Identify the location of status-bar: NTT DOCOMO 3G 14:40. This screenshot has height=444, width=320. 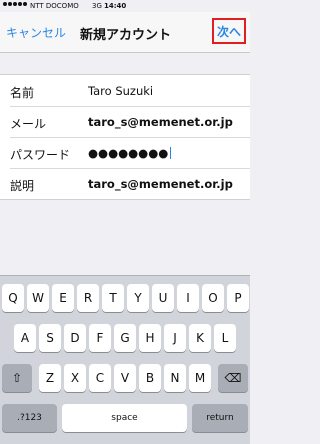
(125, 6).